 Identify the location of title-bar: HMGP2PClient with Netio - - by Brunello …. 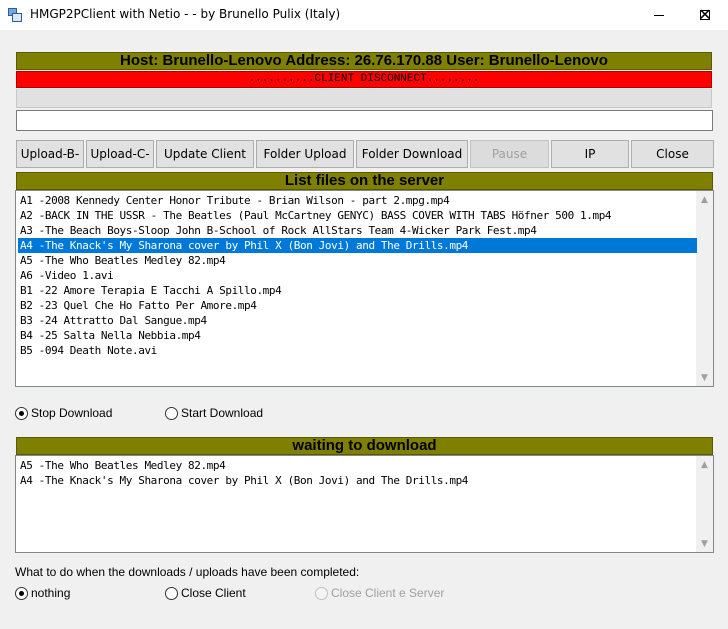
(364, 15).